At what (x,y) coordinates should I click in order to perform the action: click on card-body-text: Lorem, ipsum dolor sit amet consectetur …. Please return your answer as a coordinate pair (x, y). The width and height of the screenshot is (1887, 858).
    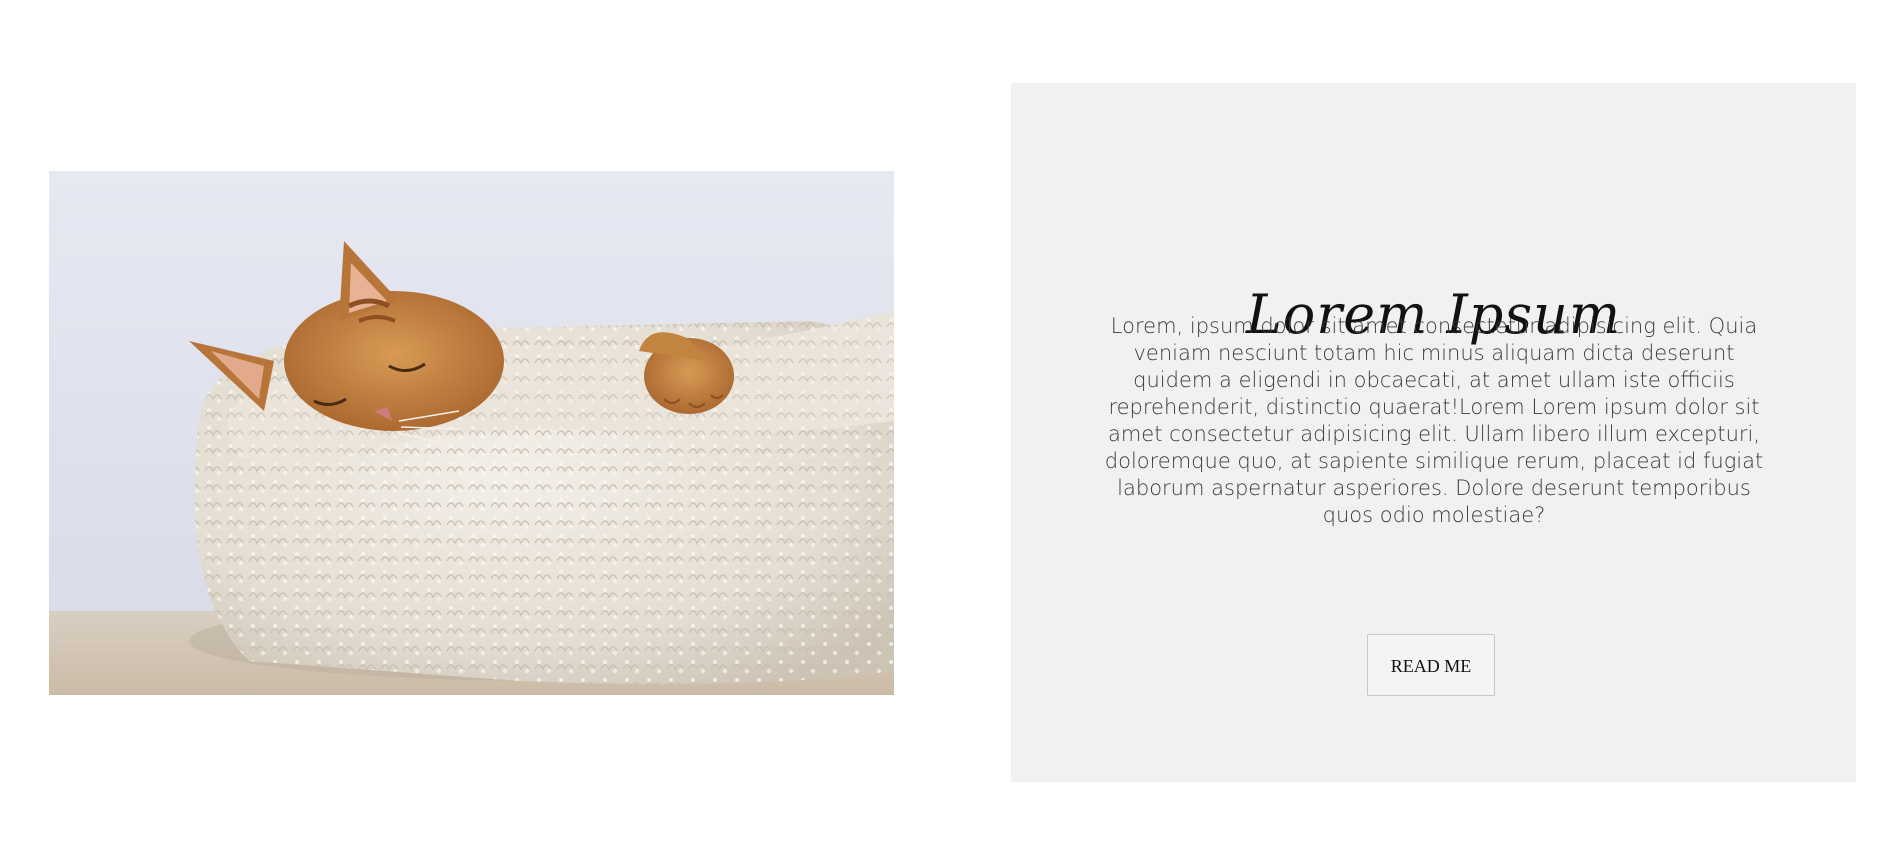
    Looking at the image, I should click on (1434, 420).